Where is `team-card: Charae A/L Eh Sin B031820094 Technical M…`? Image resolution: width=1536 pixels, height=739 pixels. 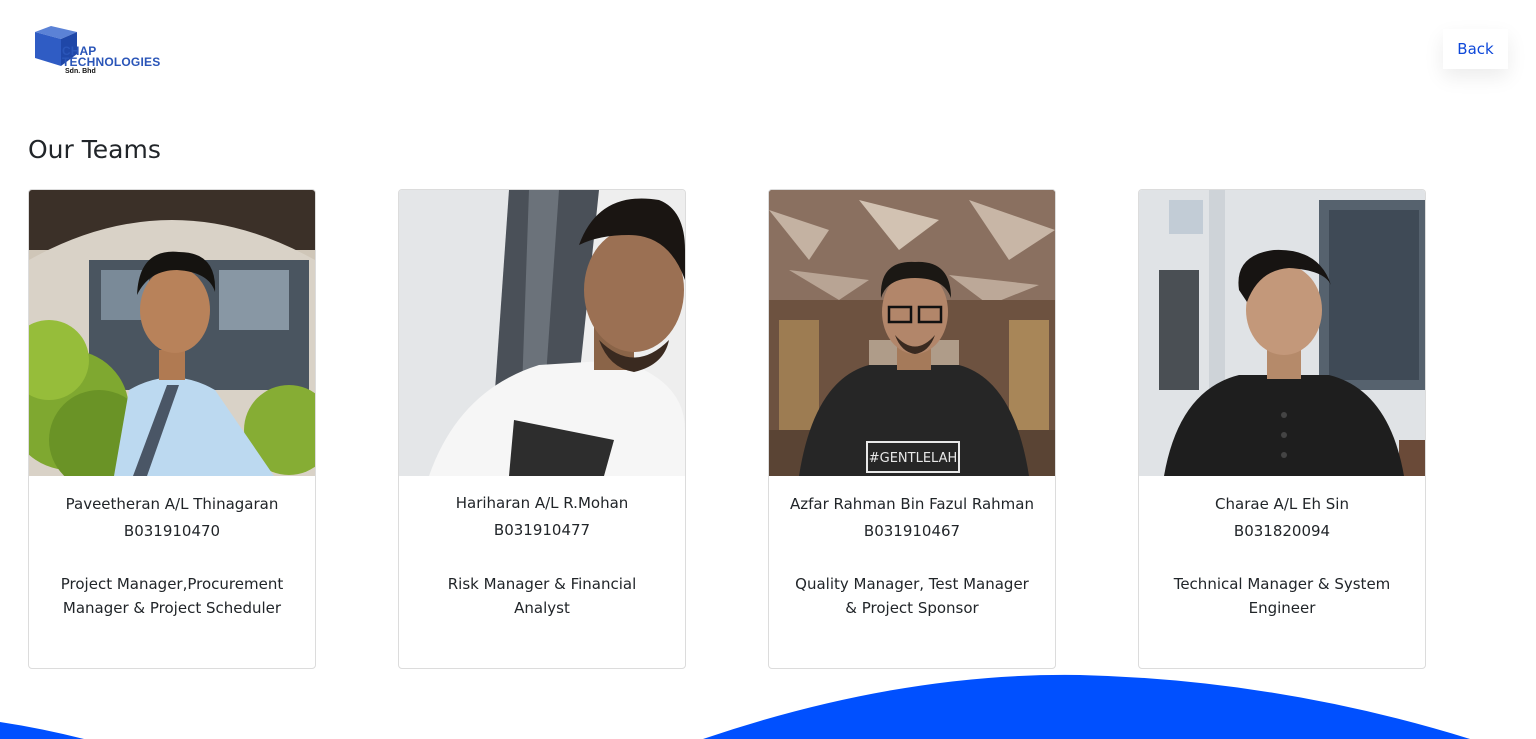 team-card: Charae A/L Eh Sin B031820094 Technical M… is located at coordinates (1282, 429).